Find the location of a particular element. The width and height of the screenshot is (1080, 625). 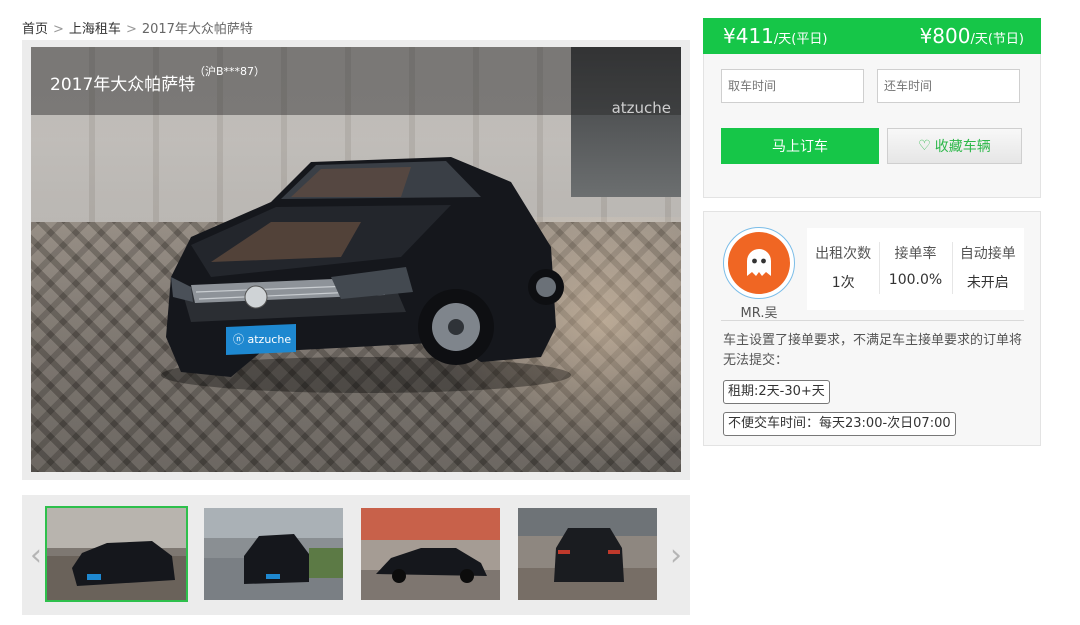

stat-label: 接单率 is located at coordinates (915, 254).